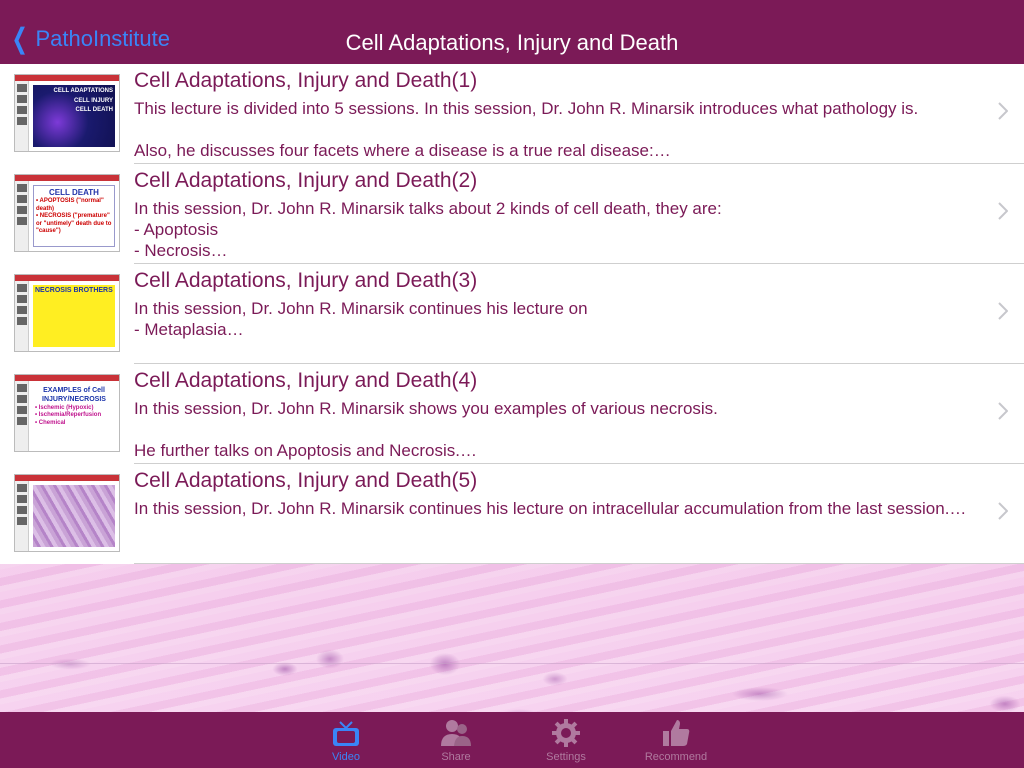 This screenshot has width=1024, height=768. I want to click on chevron-left-icon: ❮, so click(19, 38).